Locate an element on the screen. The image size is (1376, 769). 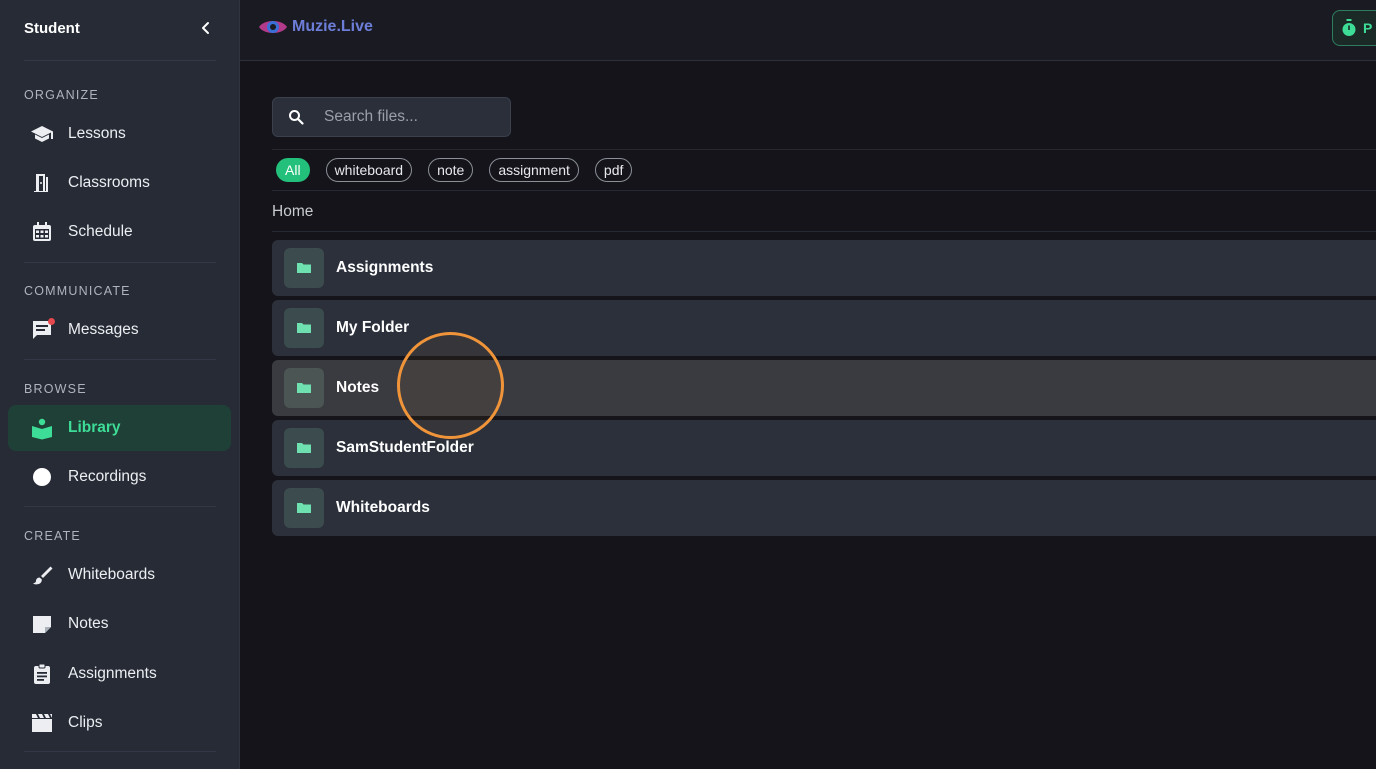
sidebar-item-clips: Clips is located at coordinates (119, 723).